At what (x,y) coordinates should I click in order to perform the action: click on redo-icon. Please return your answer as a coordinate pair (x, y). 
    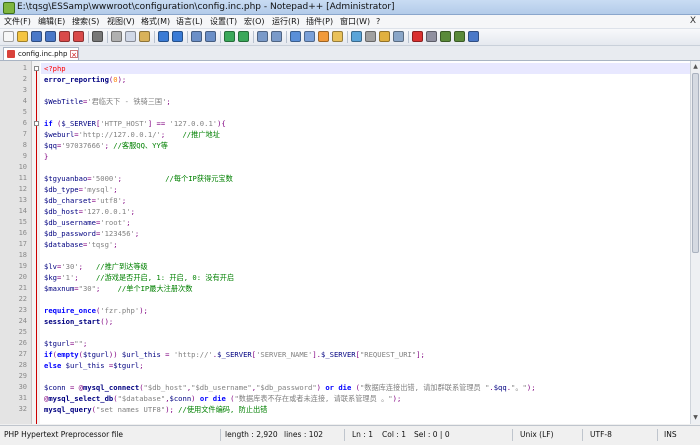
    Looking at the image, I should click on (177, 36).